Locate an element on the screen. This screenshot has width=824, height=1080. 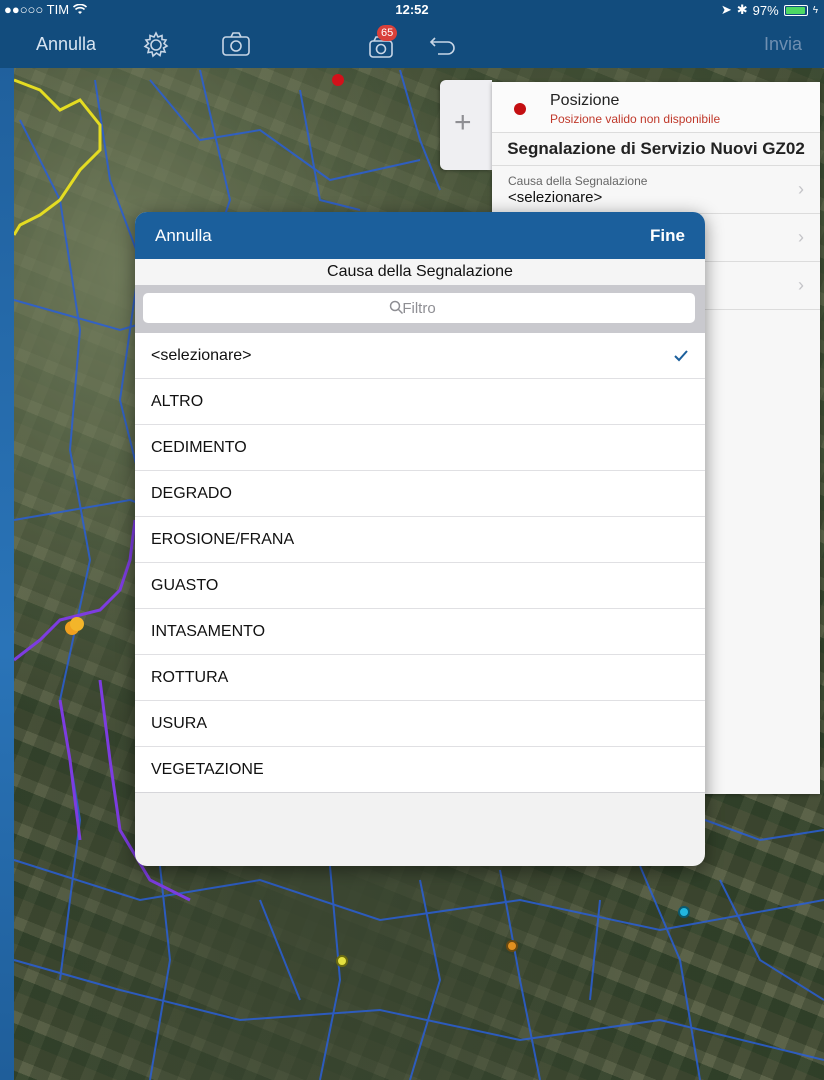
option-item: ALTRO is located at coordinates (420, 402).